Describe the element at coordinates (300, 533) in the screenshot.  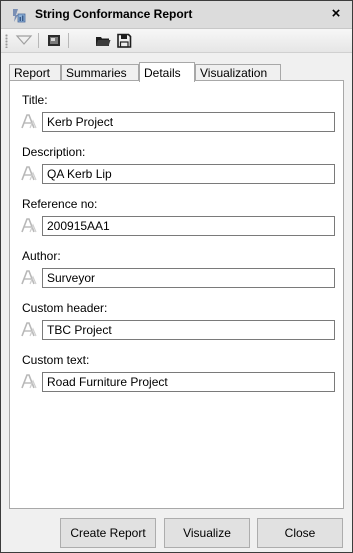
I see `close-button: Close` at that location.